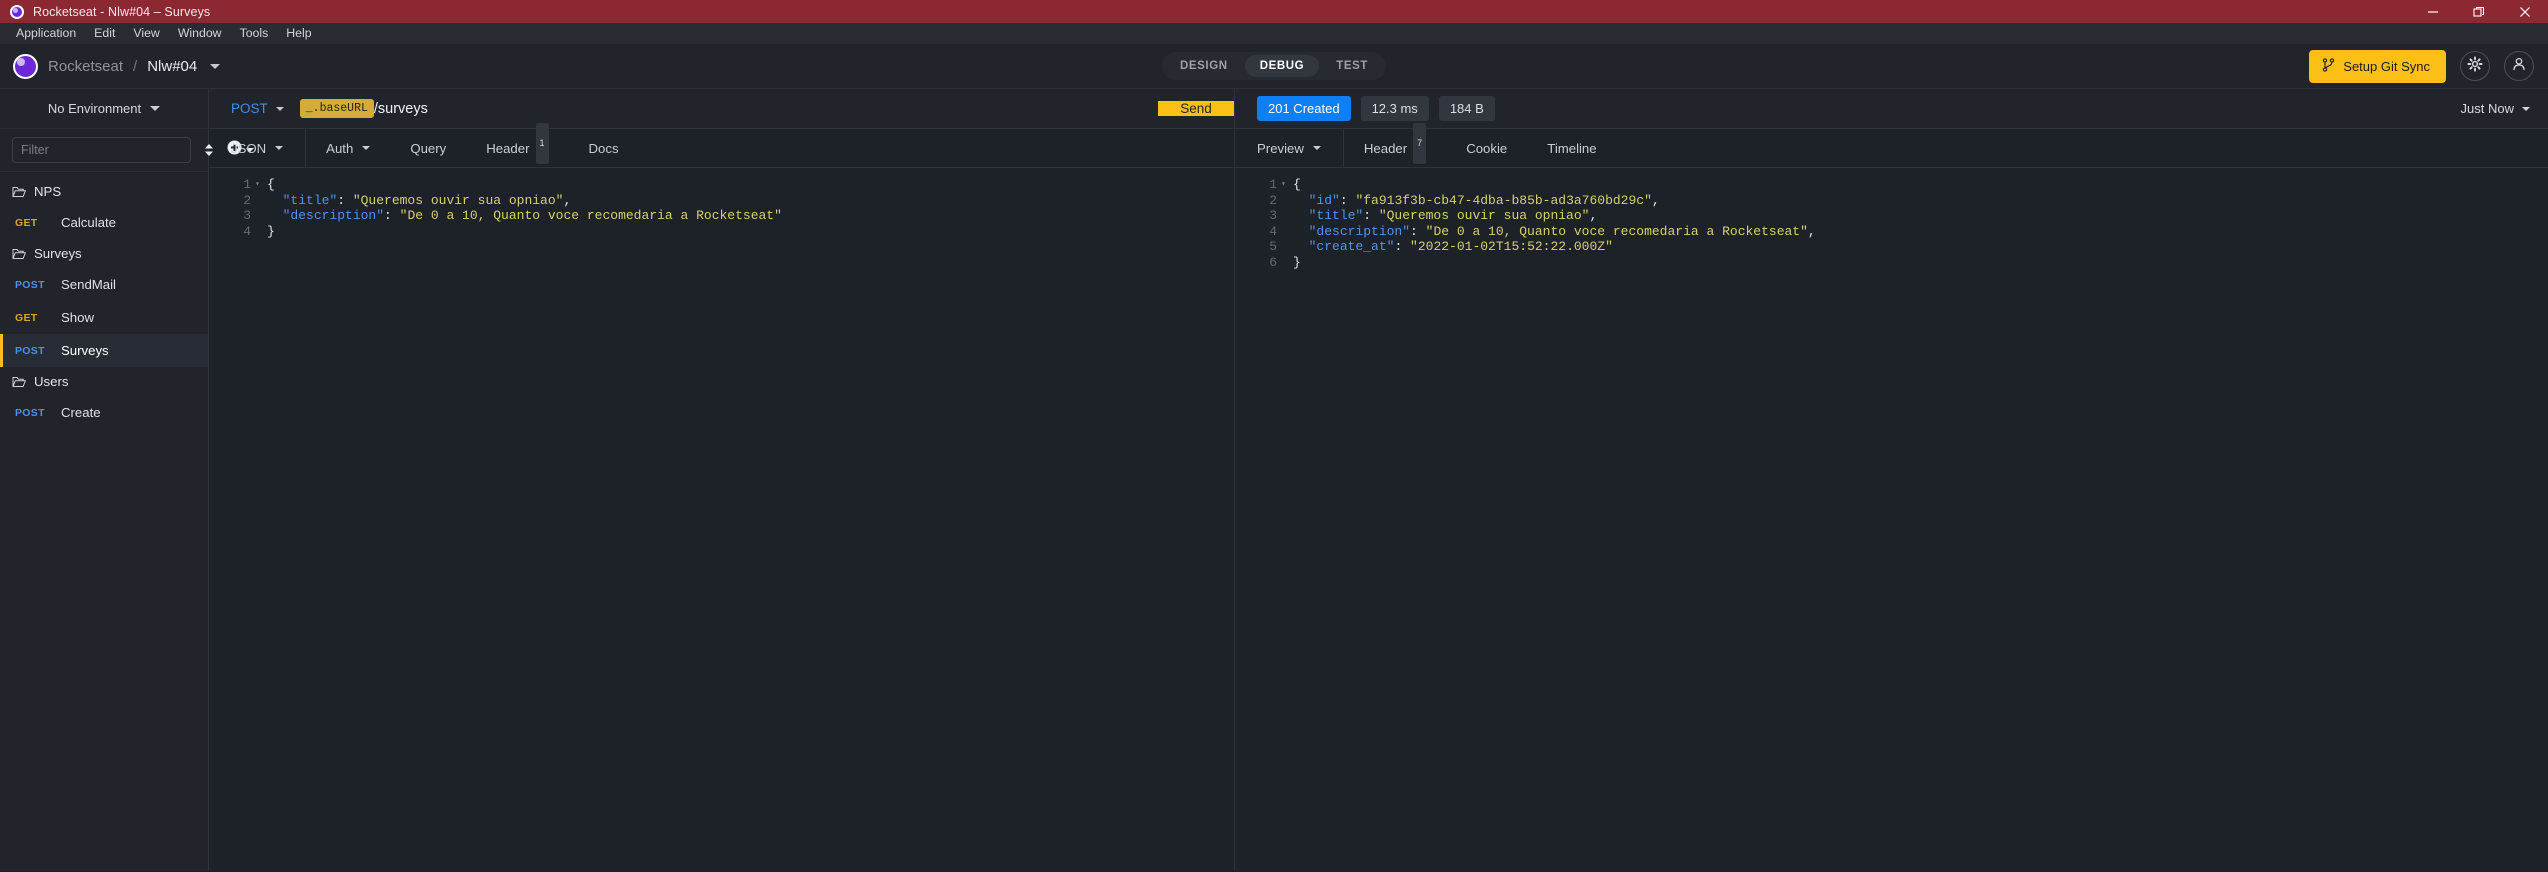  What do you see at coordinates (104, 33) in the screenshot?
I see `menu-item-edit: Edit` at bounding box center [104, 33].